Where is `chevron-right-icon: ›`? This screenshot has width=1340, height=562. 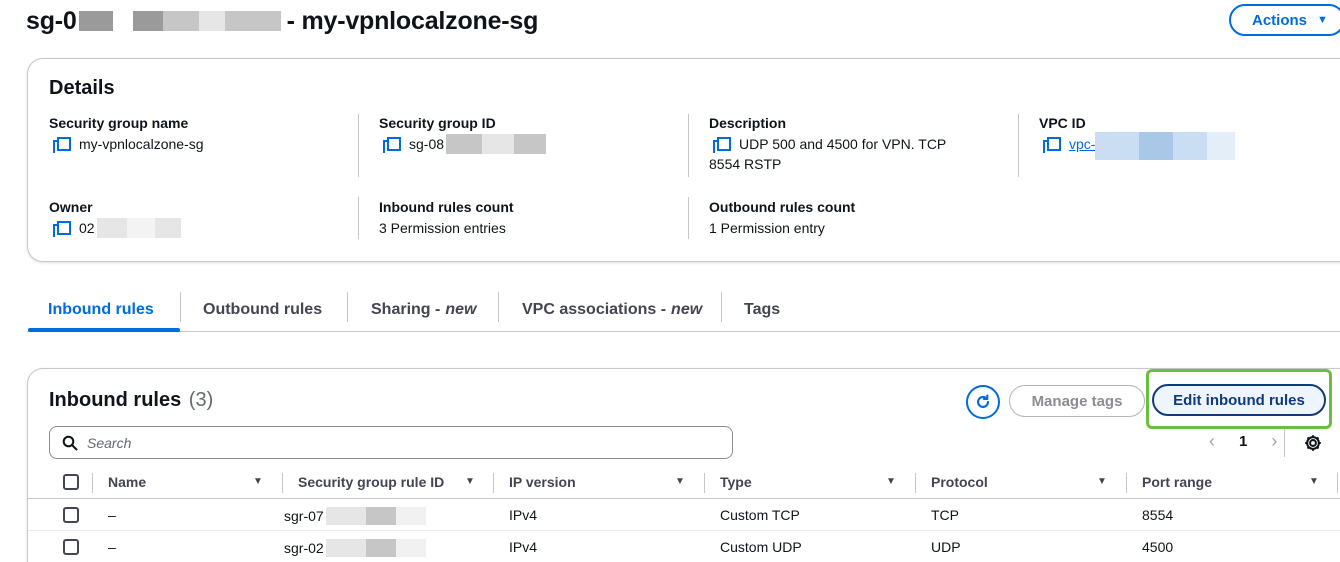 chevron-right-icon: › is located at coordinates (1274, 441).